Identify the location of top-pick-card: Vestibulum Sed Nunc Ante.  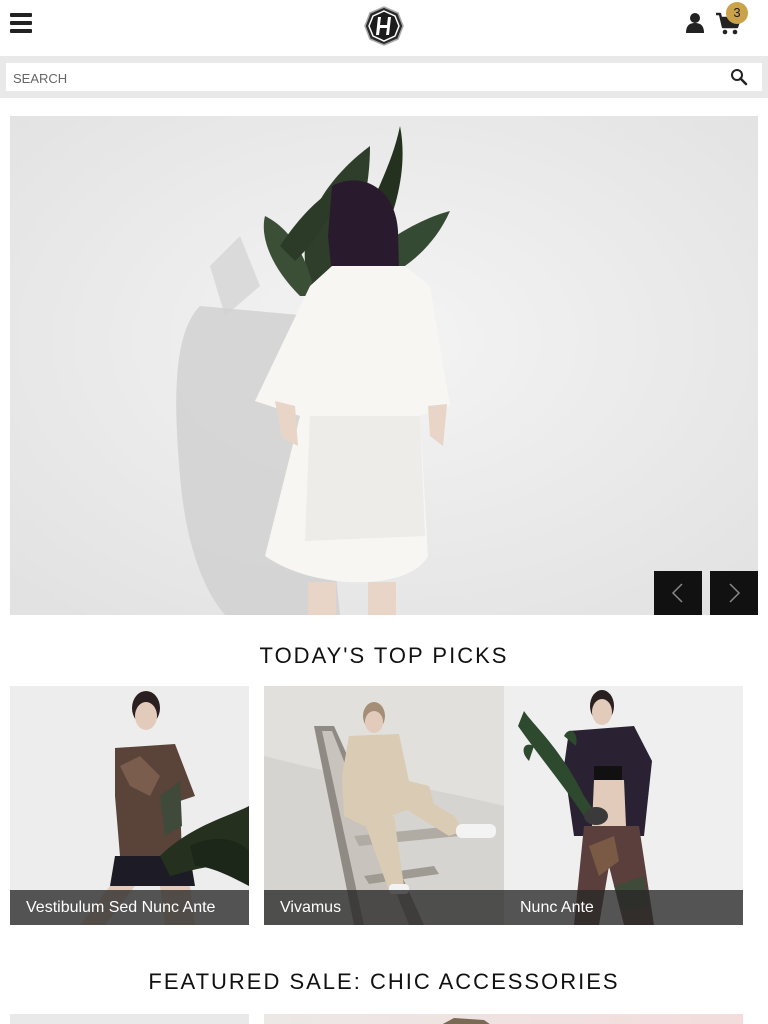
(129, 805).